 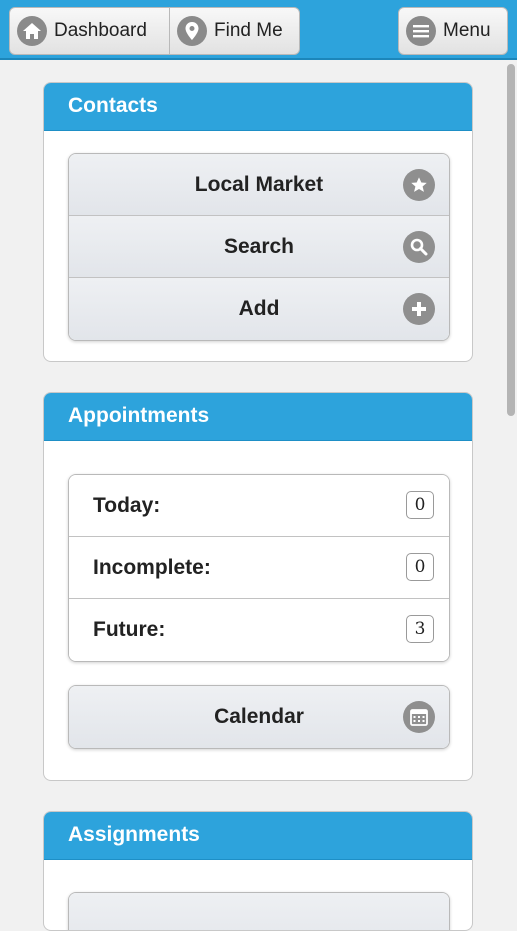 I want to click on search-item: Search, so click(x=259, y=247).